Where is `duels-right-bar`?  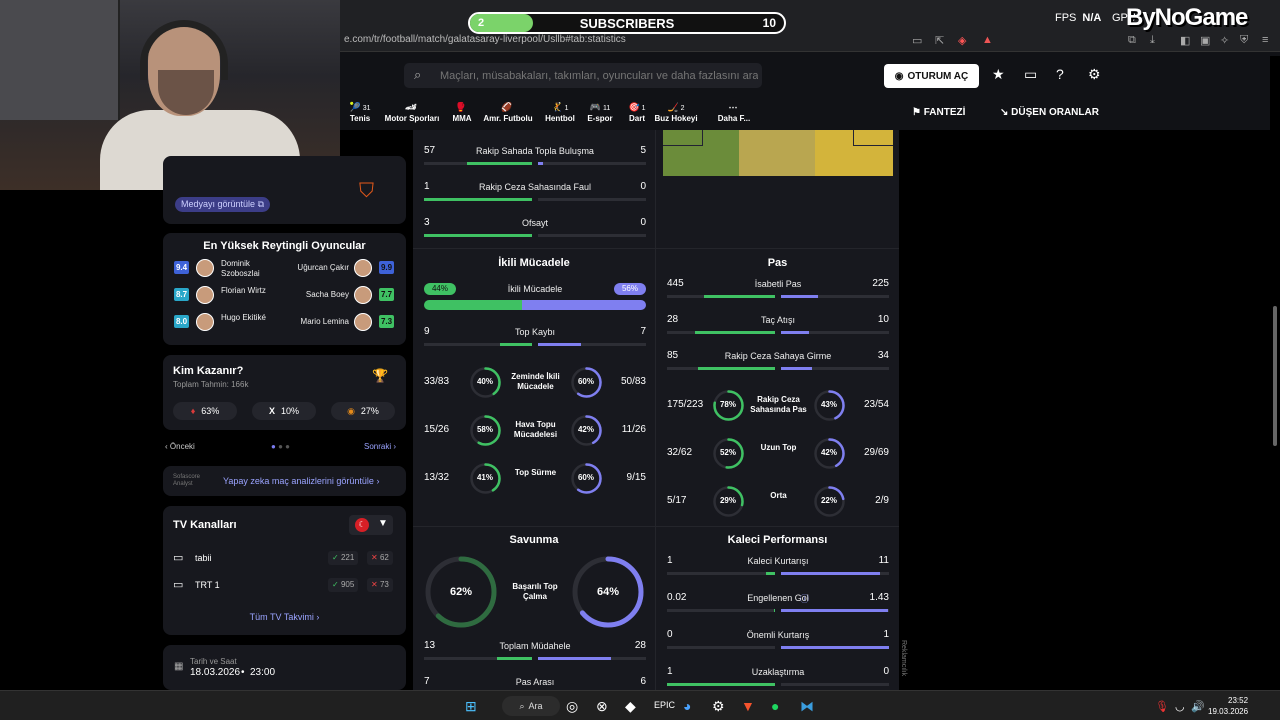 duels-right-bar is located at coordinates (583, 305).